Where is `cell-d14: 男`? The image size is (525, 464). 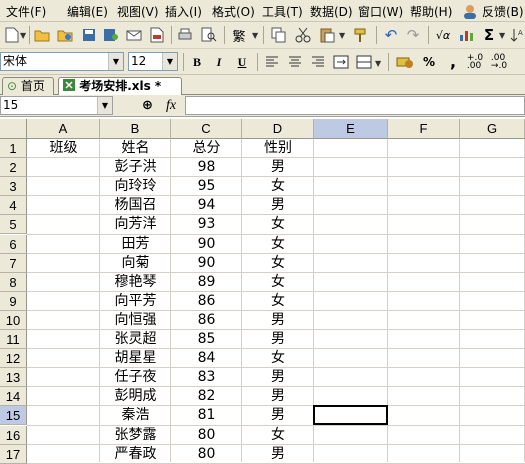 cell-d14: 男 is located at coordinates (278, 396).